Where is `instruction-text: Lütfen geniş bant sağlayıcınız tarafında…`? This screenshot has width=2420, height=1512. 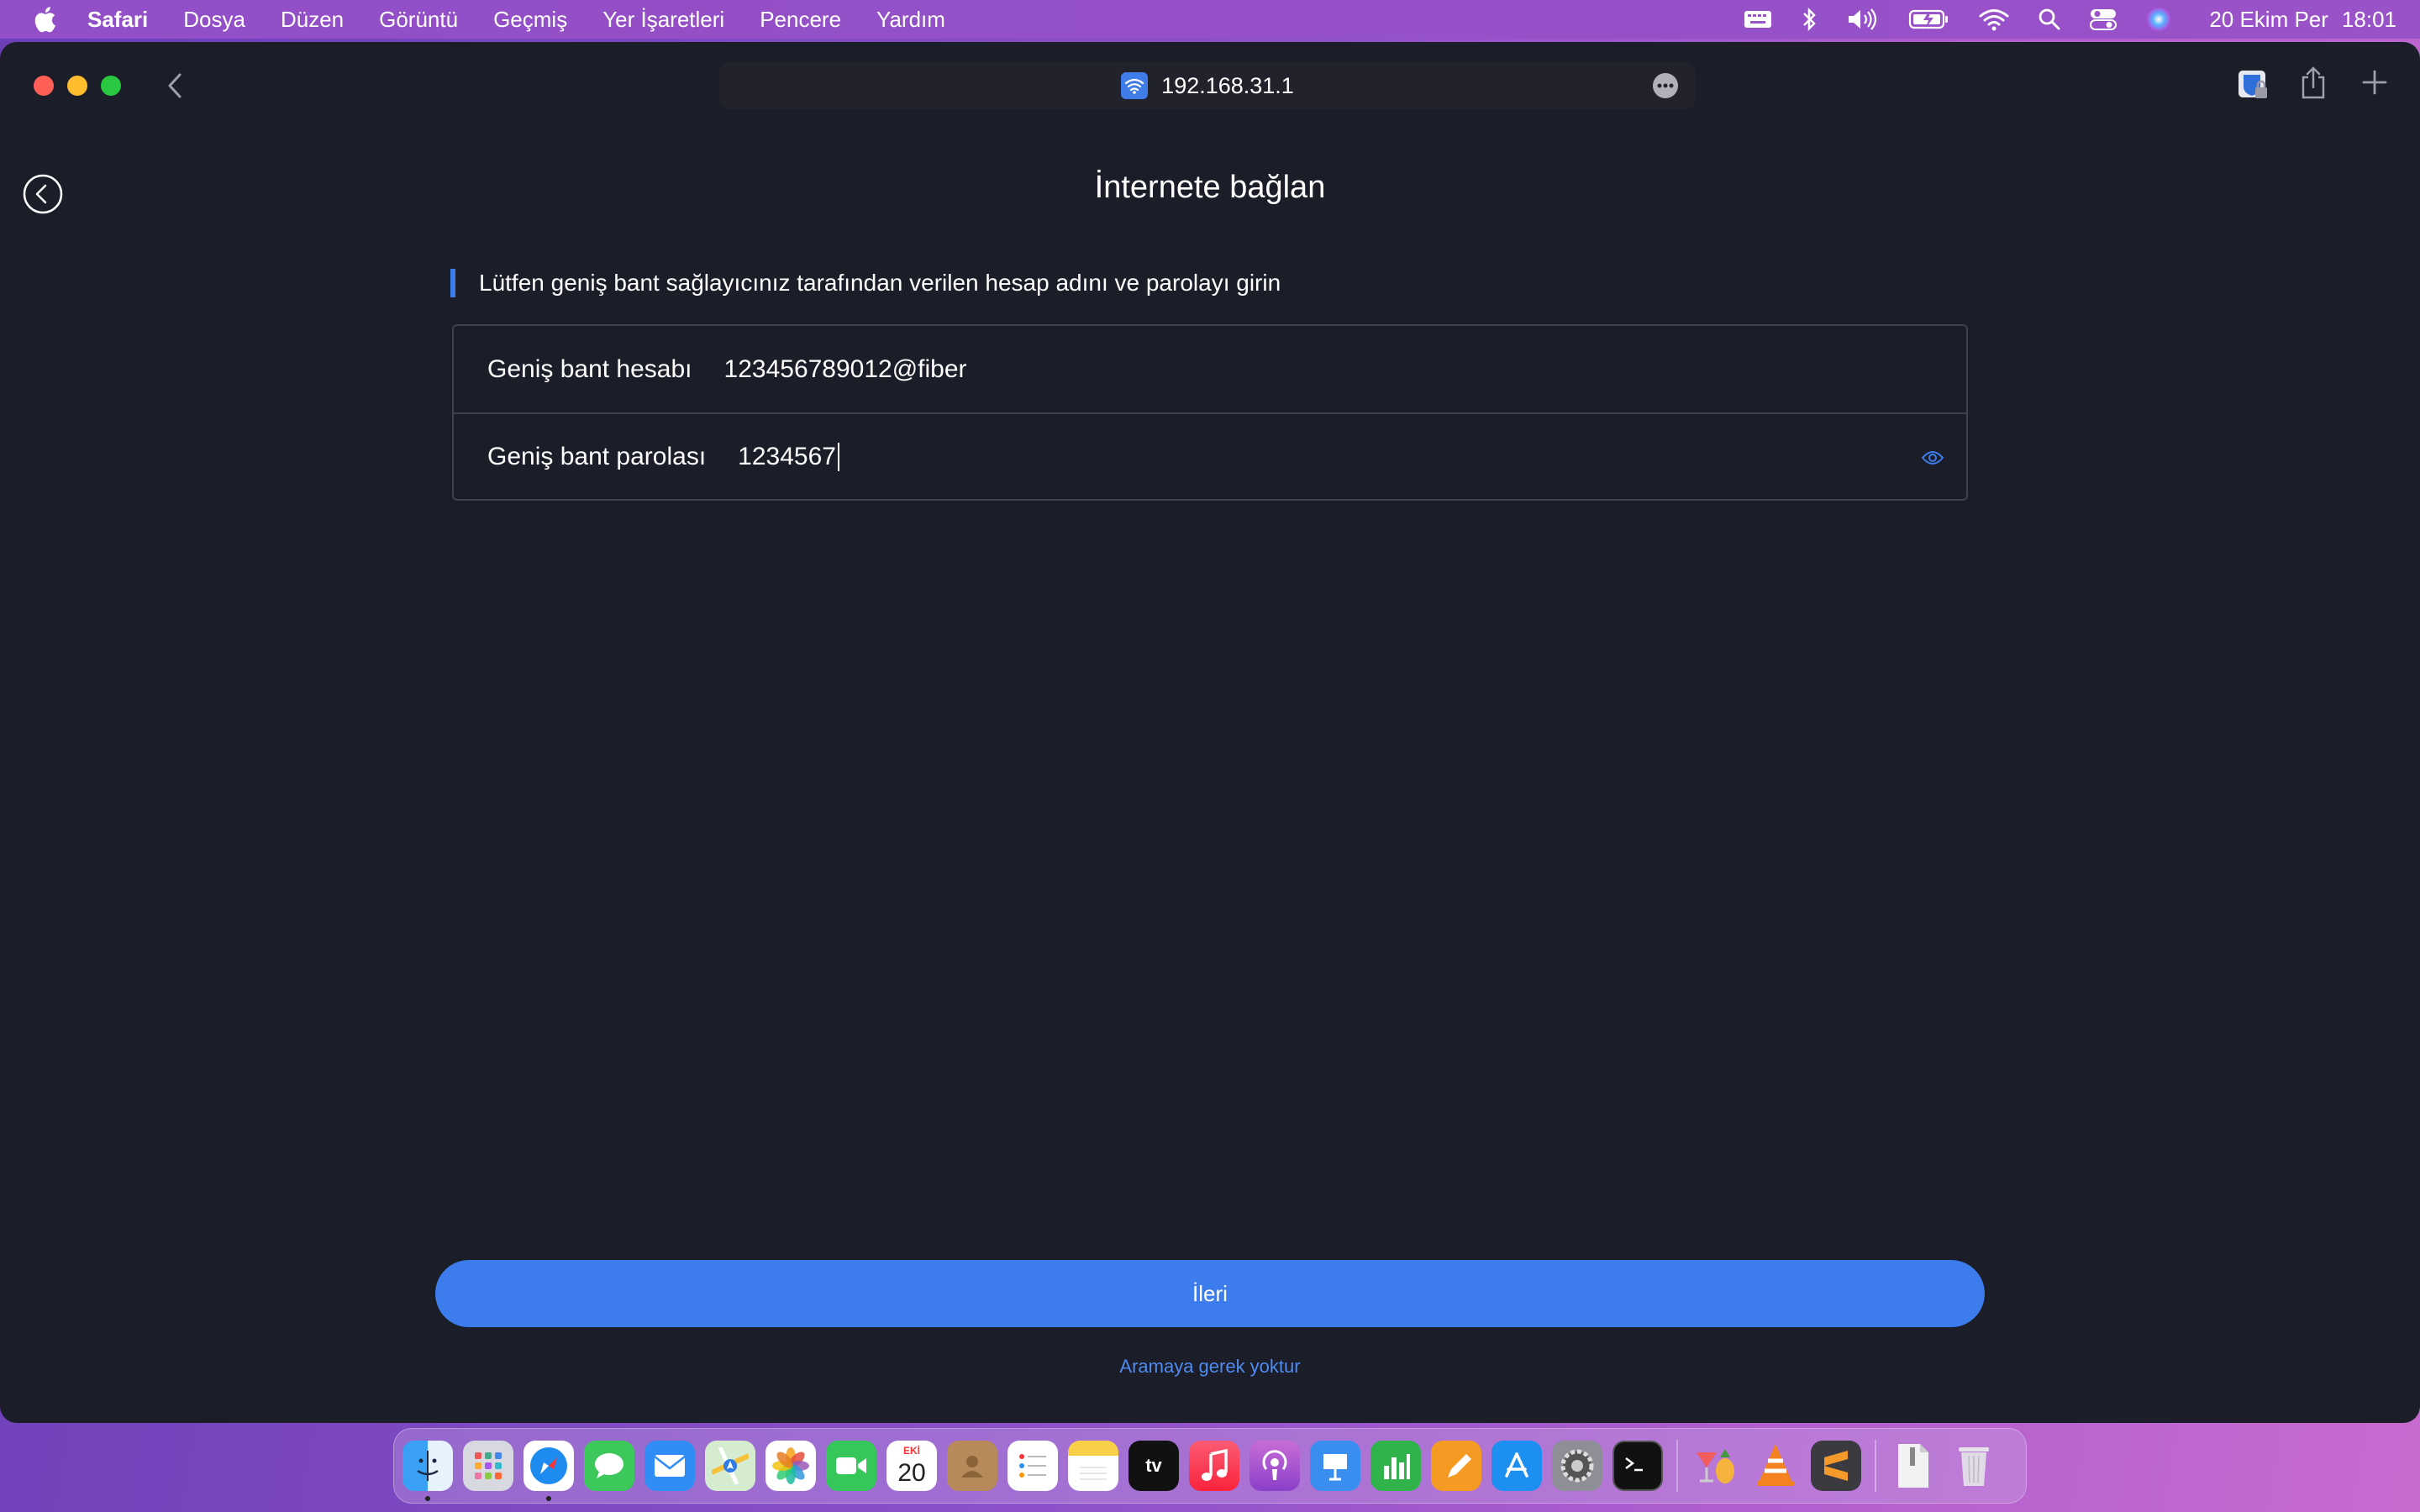 instruction-text: Lütfen geniş bant sağlayıcınız tarafında… is located at coordinates (866, 283).